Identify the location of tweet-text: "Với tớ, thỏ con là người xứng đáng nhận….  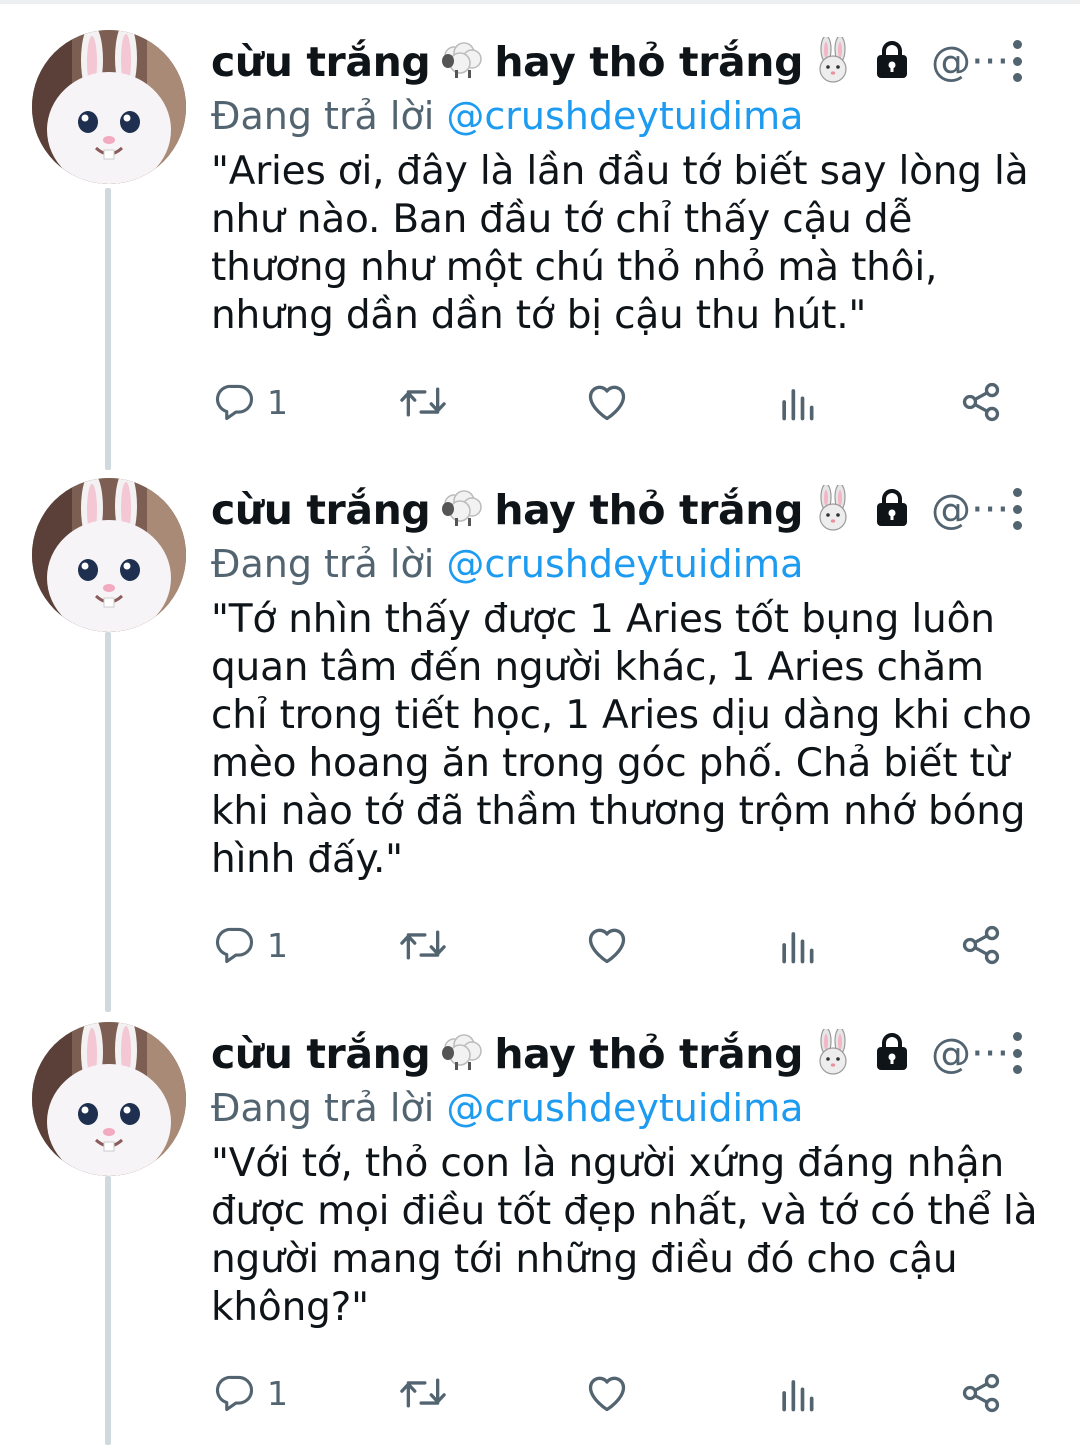
(624, 1235).